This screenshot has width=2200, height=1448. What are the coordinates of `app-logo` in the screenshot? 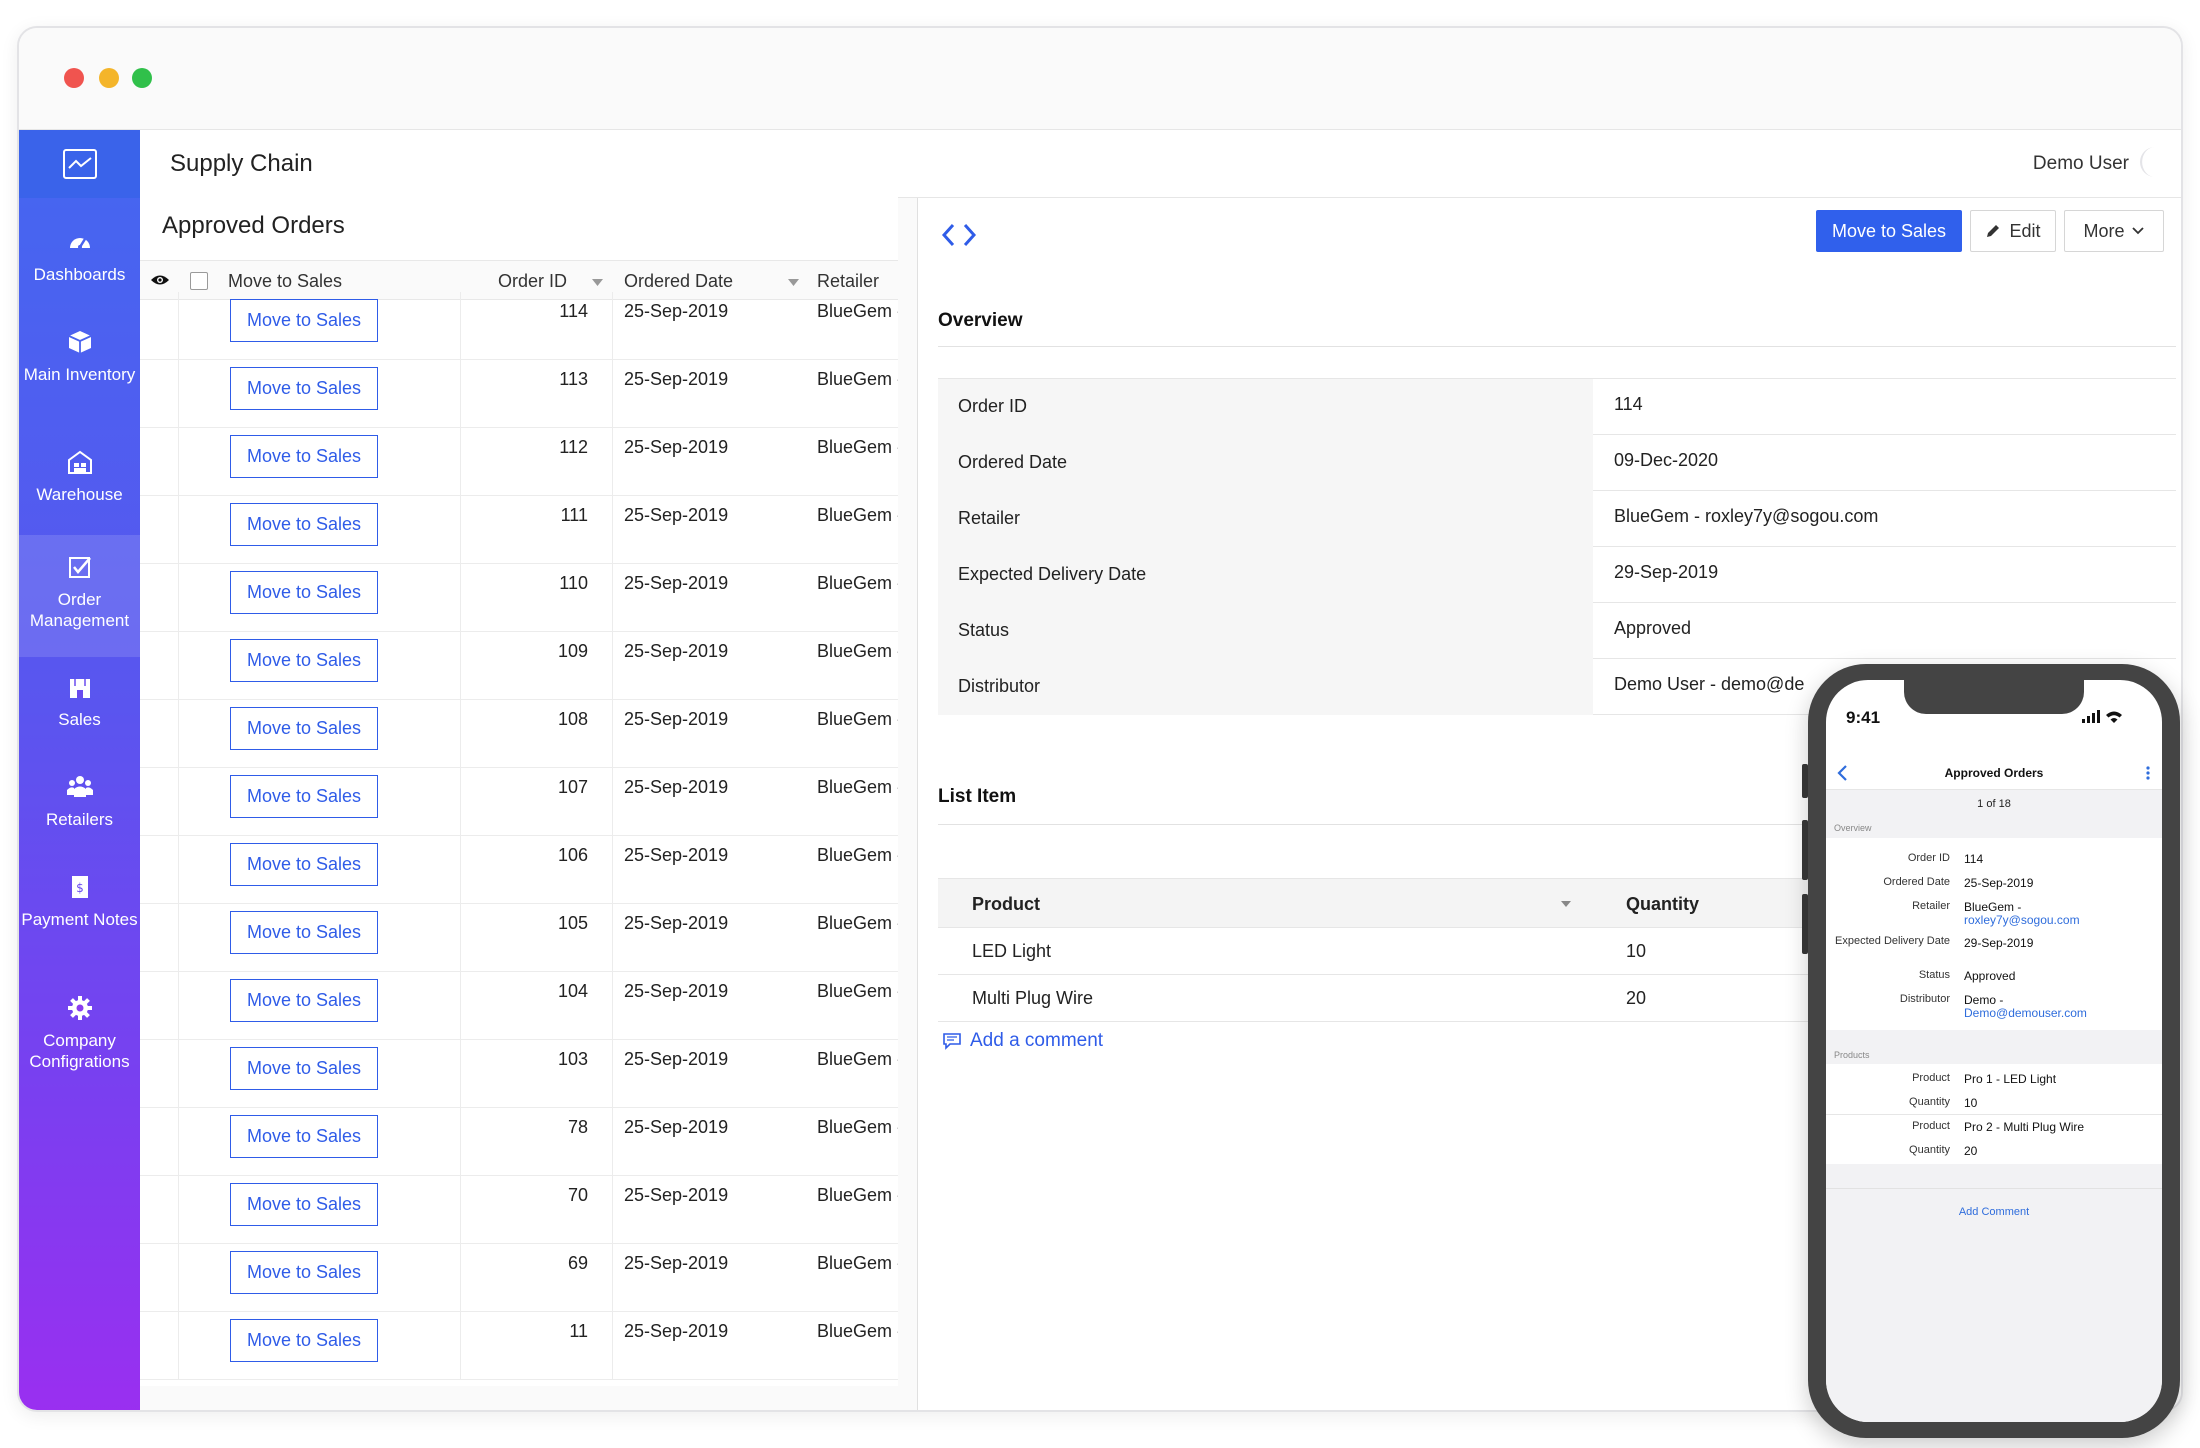 It's located at (79, 164).